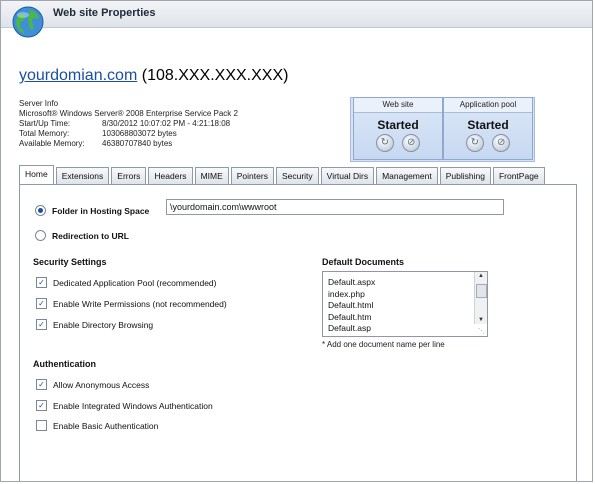  What do you see at coordinates (82, 175) in the screenshot?
I see `tab-extensions: Extensions` at bounding box center [82, 175].